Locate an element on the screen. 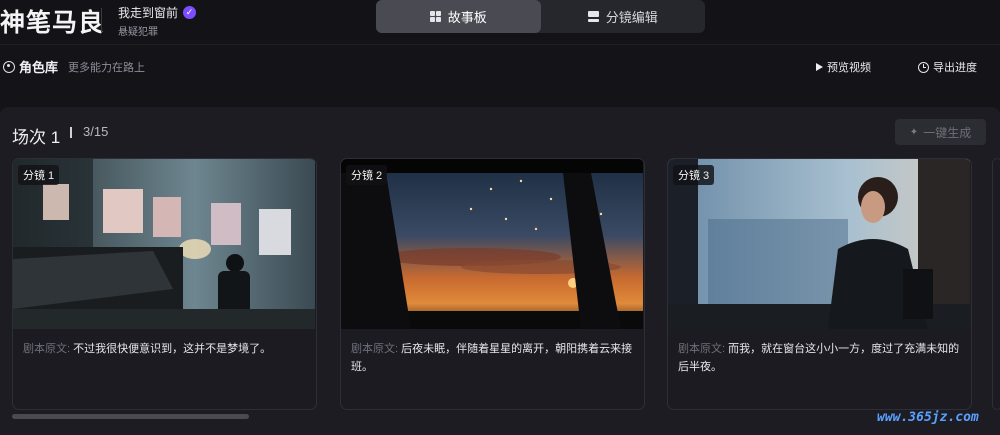  shot-thumbnail: 分镜 3 is located at coordinates (819, 244).